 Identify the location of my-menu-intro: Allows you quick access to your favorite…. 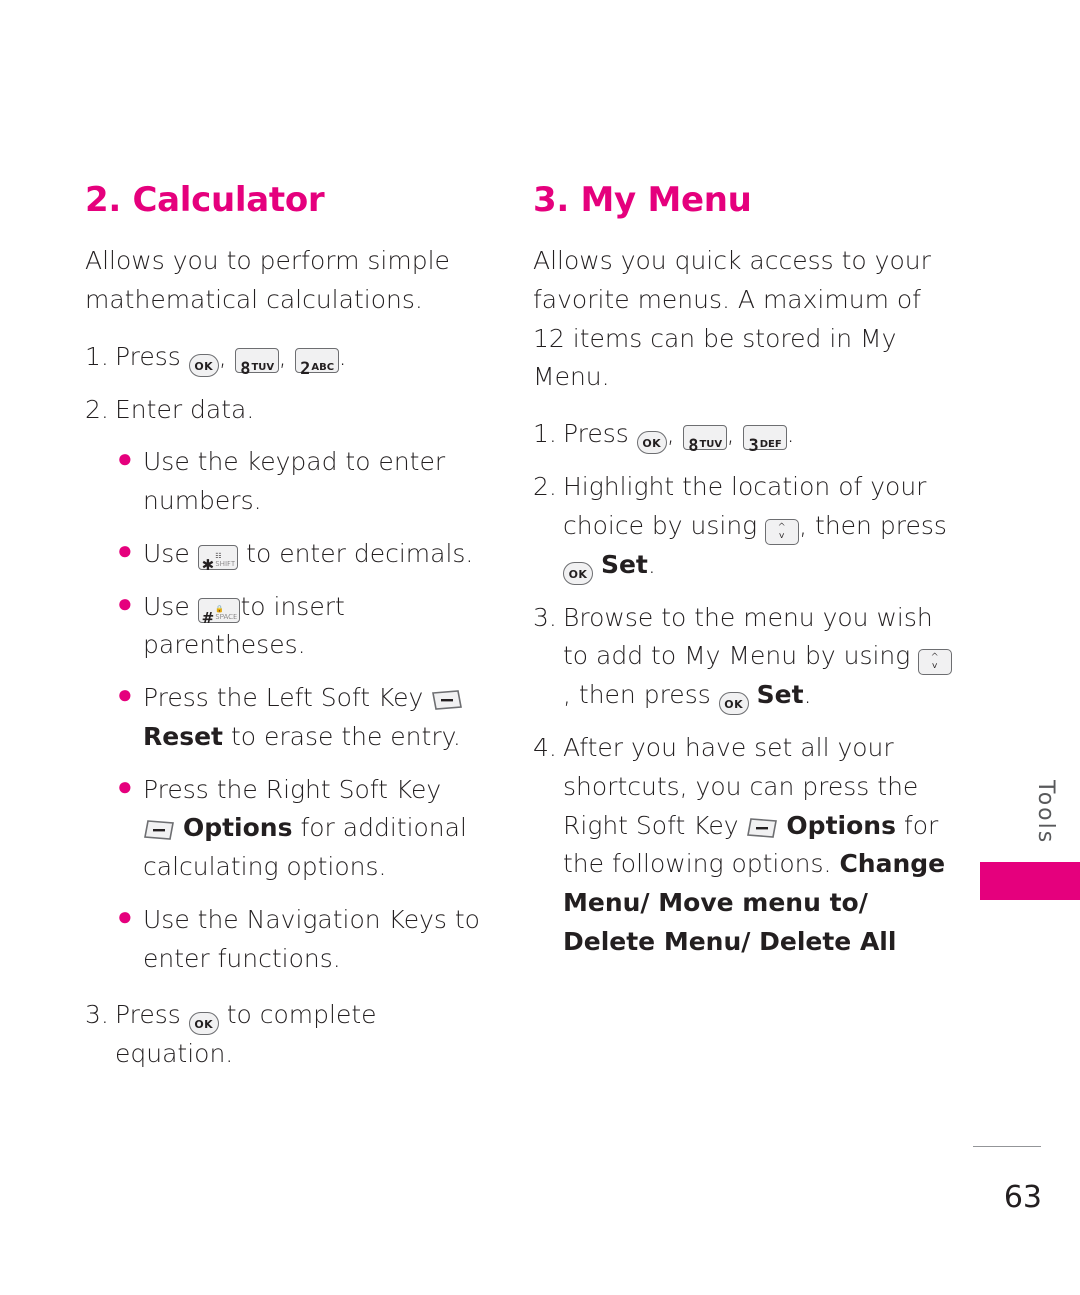
(732, 319).